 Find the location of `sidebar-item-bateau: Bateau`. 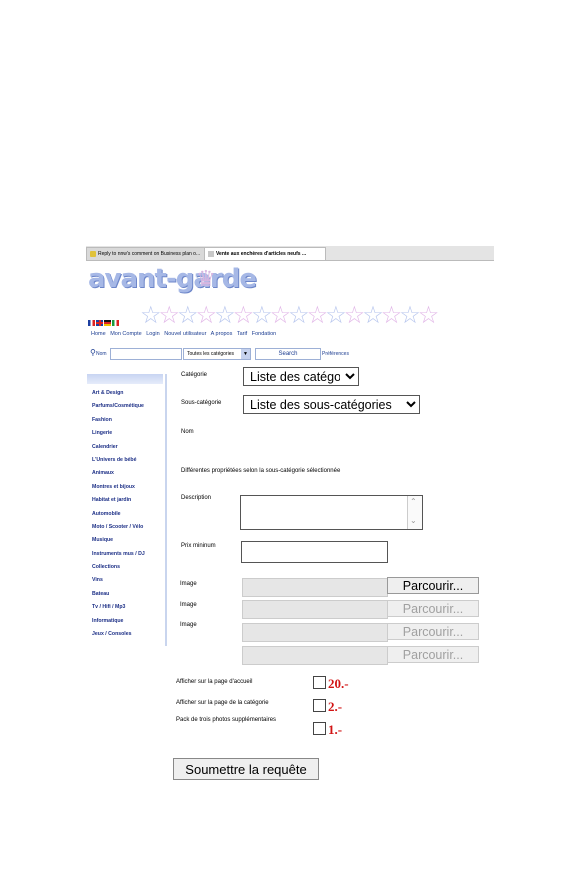

sidebar-item-bateau: Bateau is located at coordinates (118, 594).